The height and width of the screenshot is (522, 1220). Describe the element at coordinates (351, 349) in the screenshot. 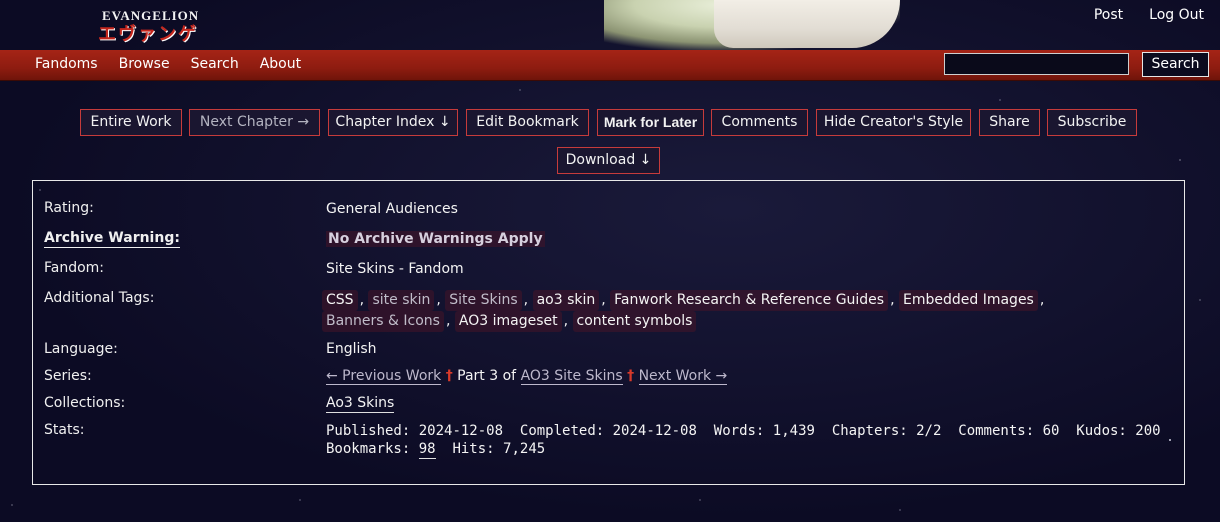

I see `language-value: English` at that location.